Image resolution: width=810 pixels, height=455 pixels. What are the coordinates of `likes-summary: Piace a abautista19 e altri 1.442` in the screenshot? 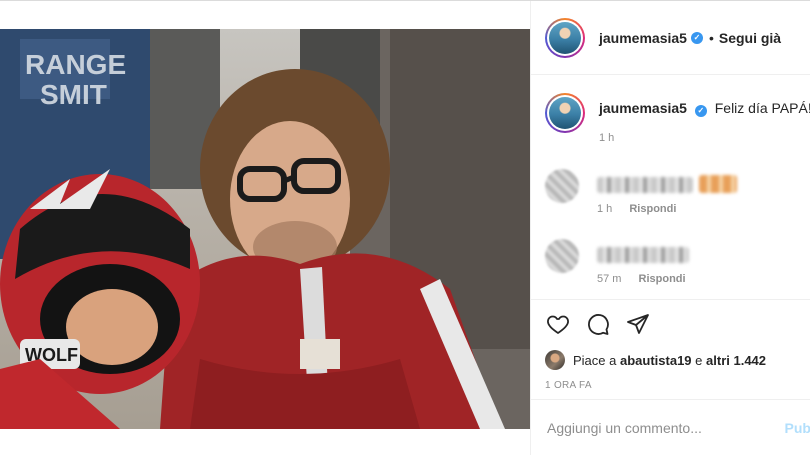 It's located at (671, 360).